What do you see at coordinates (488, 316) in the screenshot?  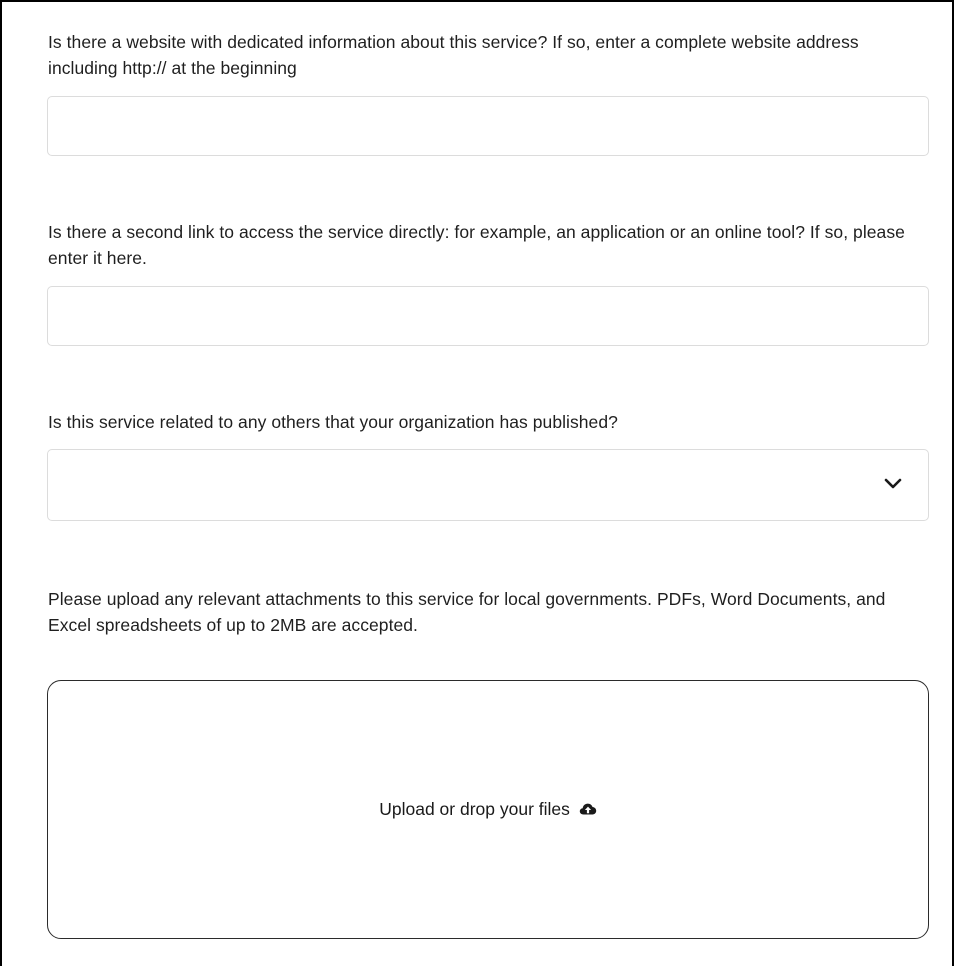 I see `second-link-input` at bounding box center [488, 316].